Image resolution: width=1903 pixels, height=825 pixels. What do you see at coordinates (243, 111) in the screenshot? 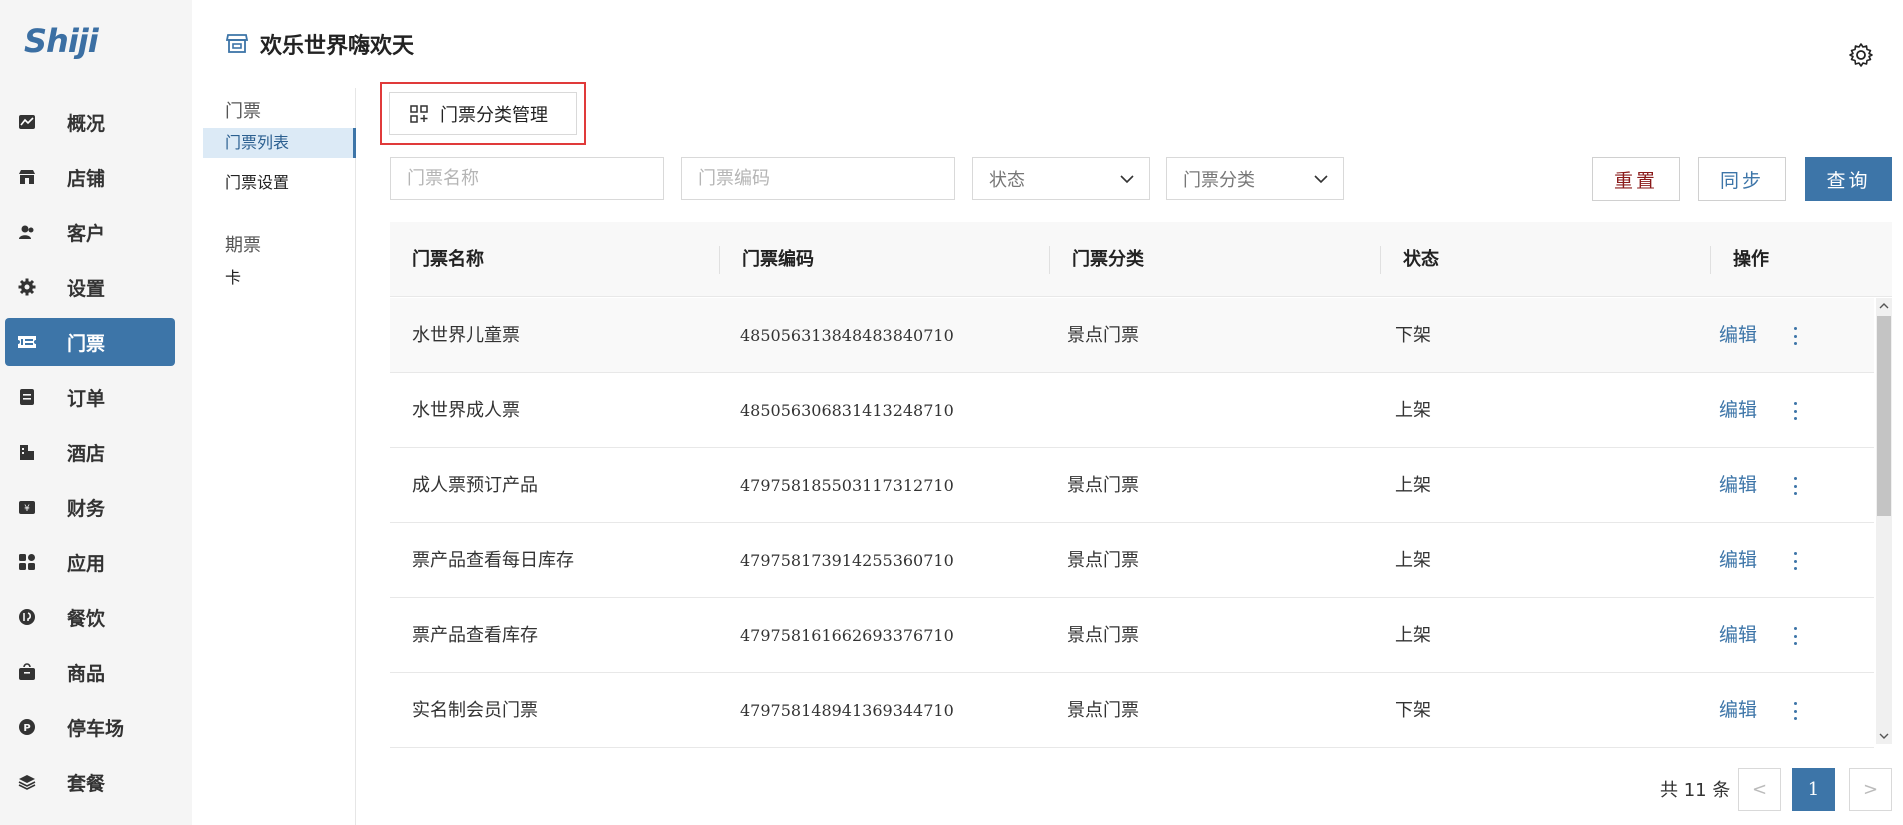
I see `subnav-group-tickets: 门票` at bounding box center [243, 111].